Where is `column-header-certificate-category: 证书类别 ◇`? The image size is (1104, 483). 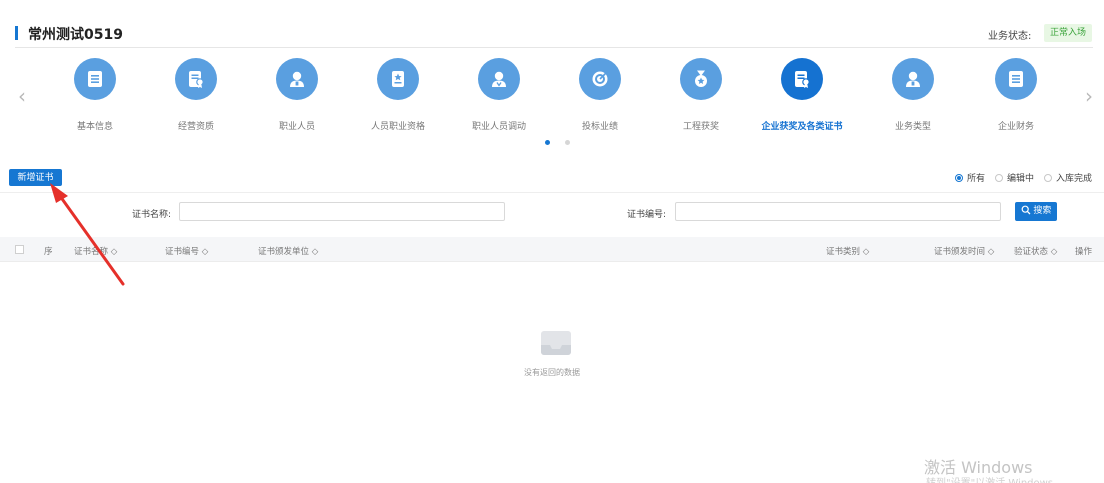
column-header-certificate-category: 证书类别 ◇ is located at coordinates (847, 251).